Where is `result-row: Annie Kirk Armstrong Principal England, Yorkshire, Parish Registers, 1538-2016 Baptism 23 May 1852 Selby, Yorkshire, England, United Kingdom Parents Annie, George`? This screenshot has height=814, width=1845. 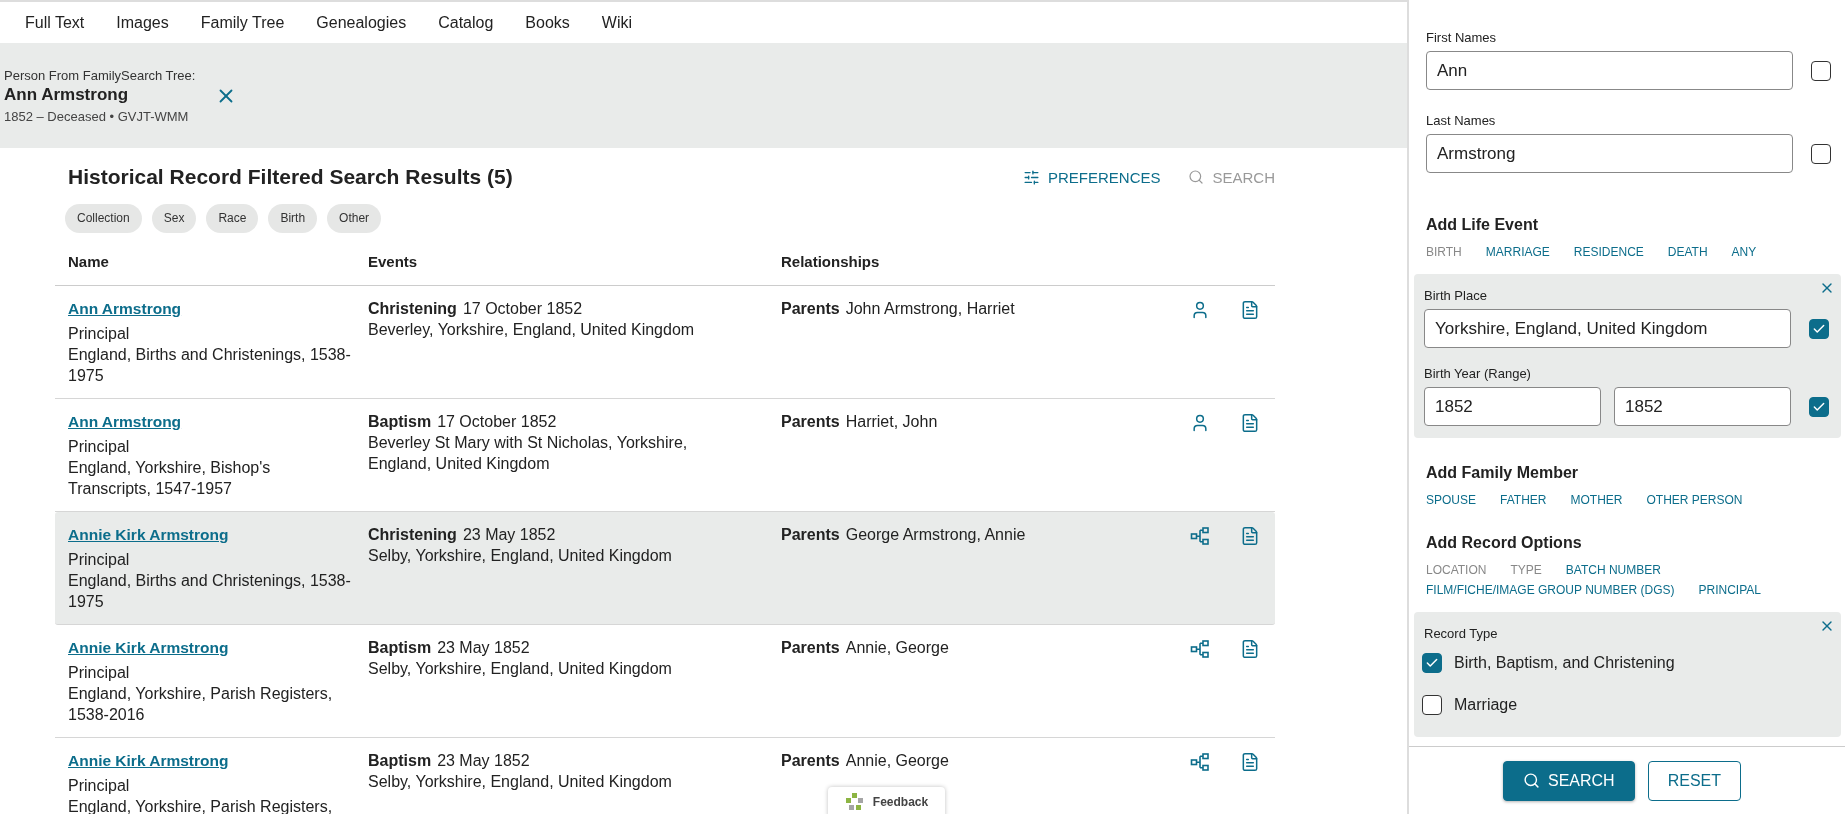 result-row: Annie Kirk Armstrong Principal England, Yorkshire, Parish Registers, 1538-2016 Baptism 23 May 1852 Selby, Yorkshire, England, United Kingdom Parents Annie, George is located at coordinates (665, 681).